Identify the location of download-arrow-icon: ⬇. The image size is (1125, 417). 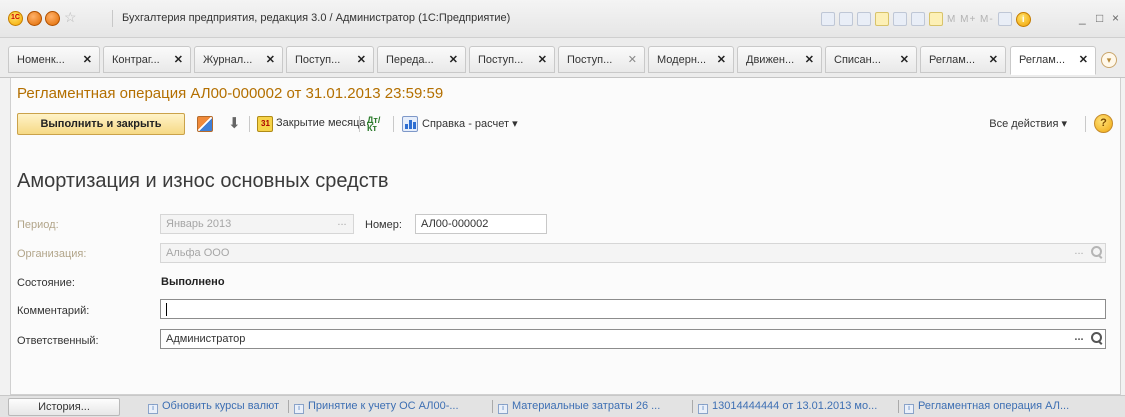
(236, 123).